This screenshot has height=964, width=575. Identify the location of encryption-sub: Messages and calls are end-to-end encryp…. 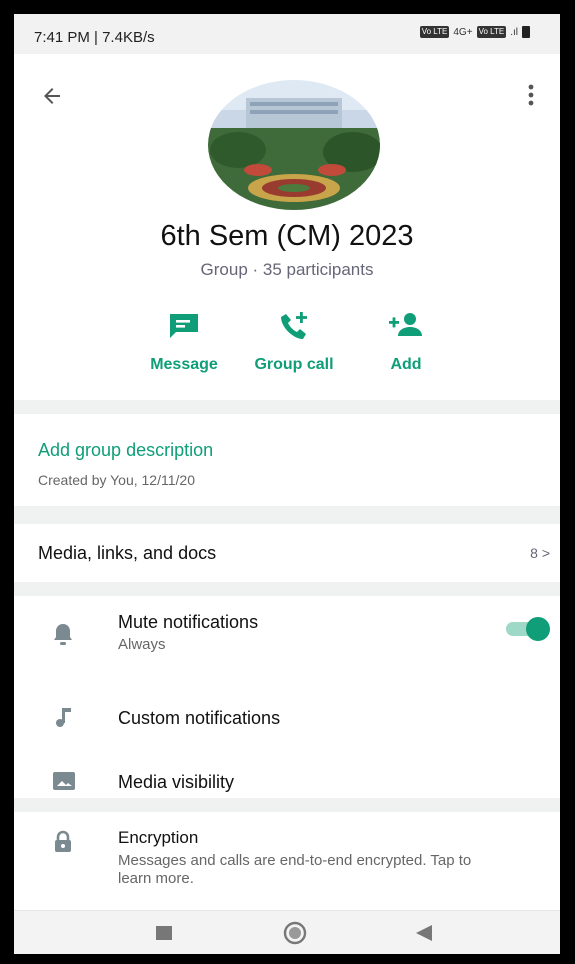
(295, 869).